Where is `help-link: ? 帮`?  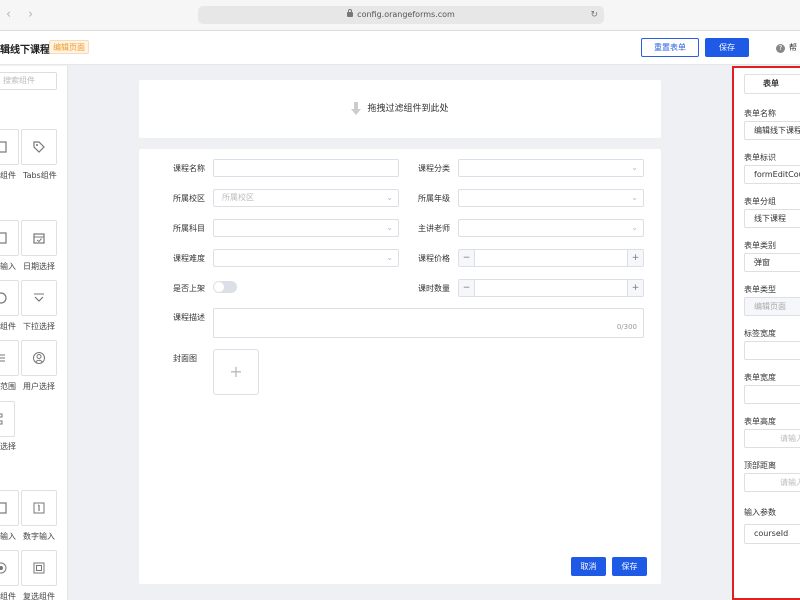
help-link: ? 帮 is located at coordinates (786, 47).